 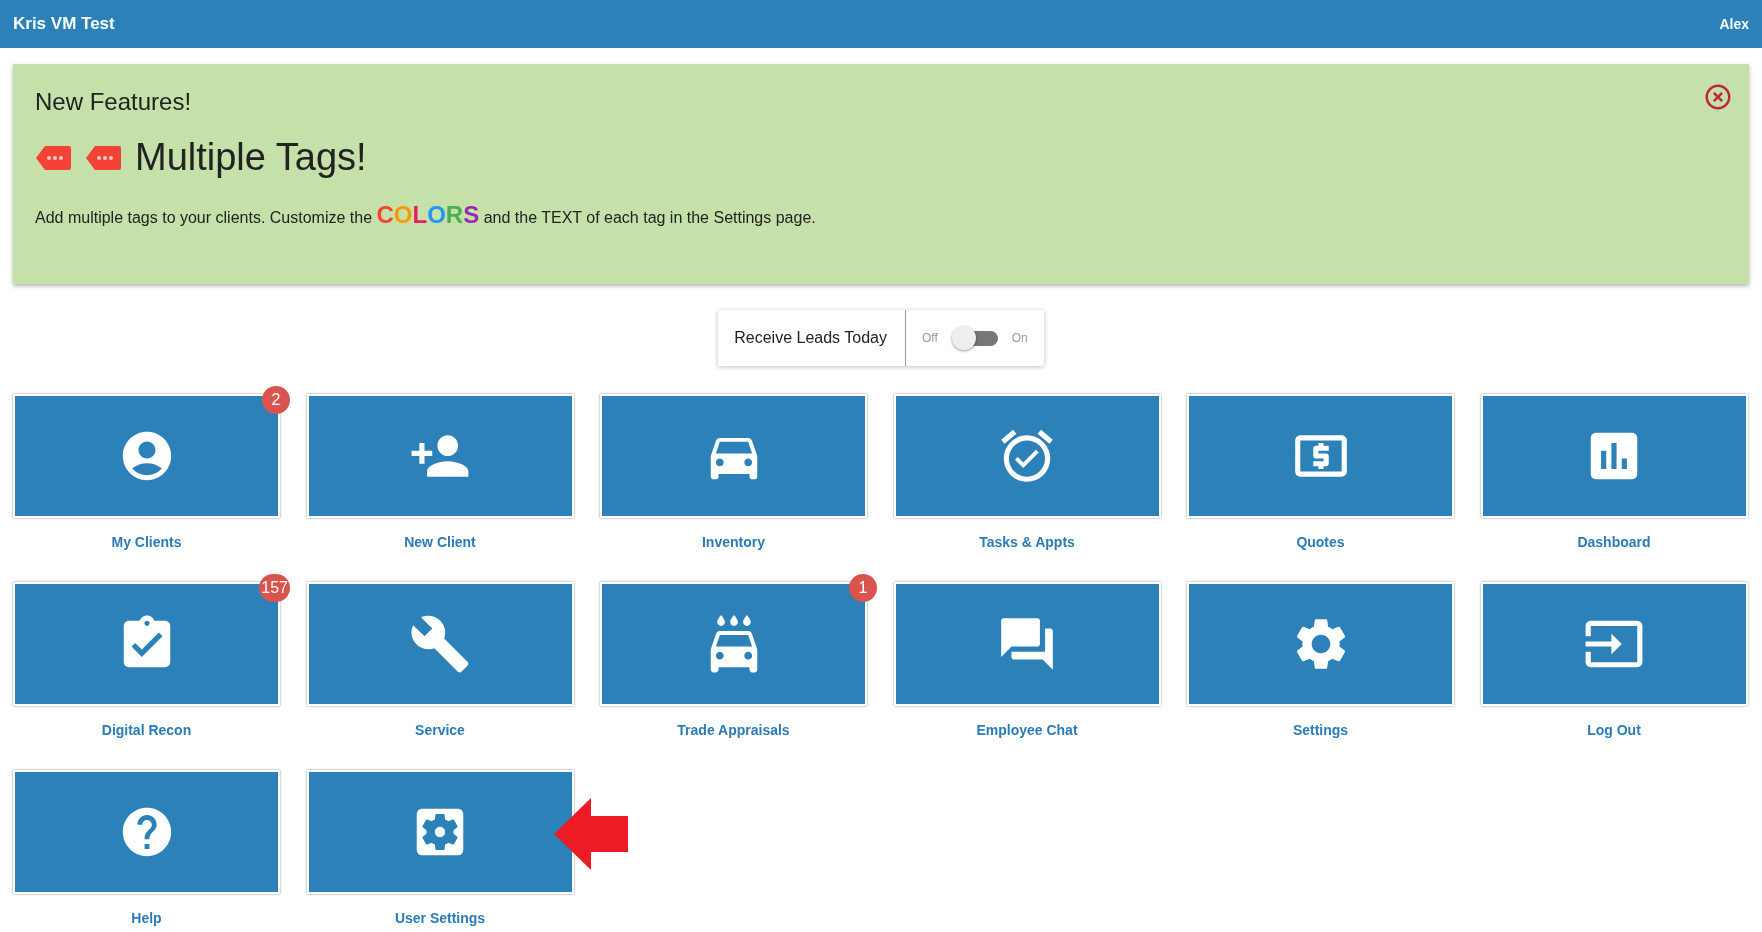 I want to click on count-badge: 2, so click(x=276, y=400).